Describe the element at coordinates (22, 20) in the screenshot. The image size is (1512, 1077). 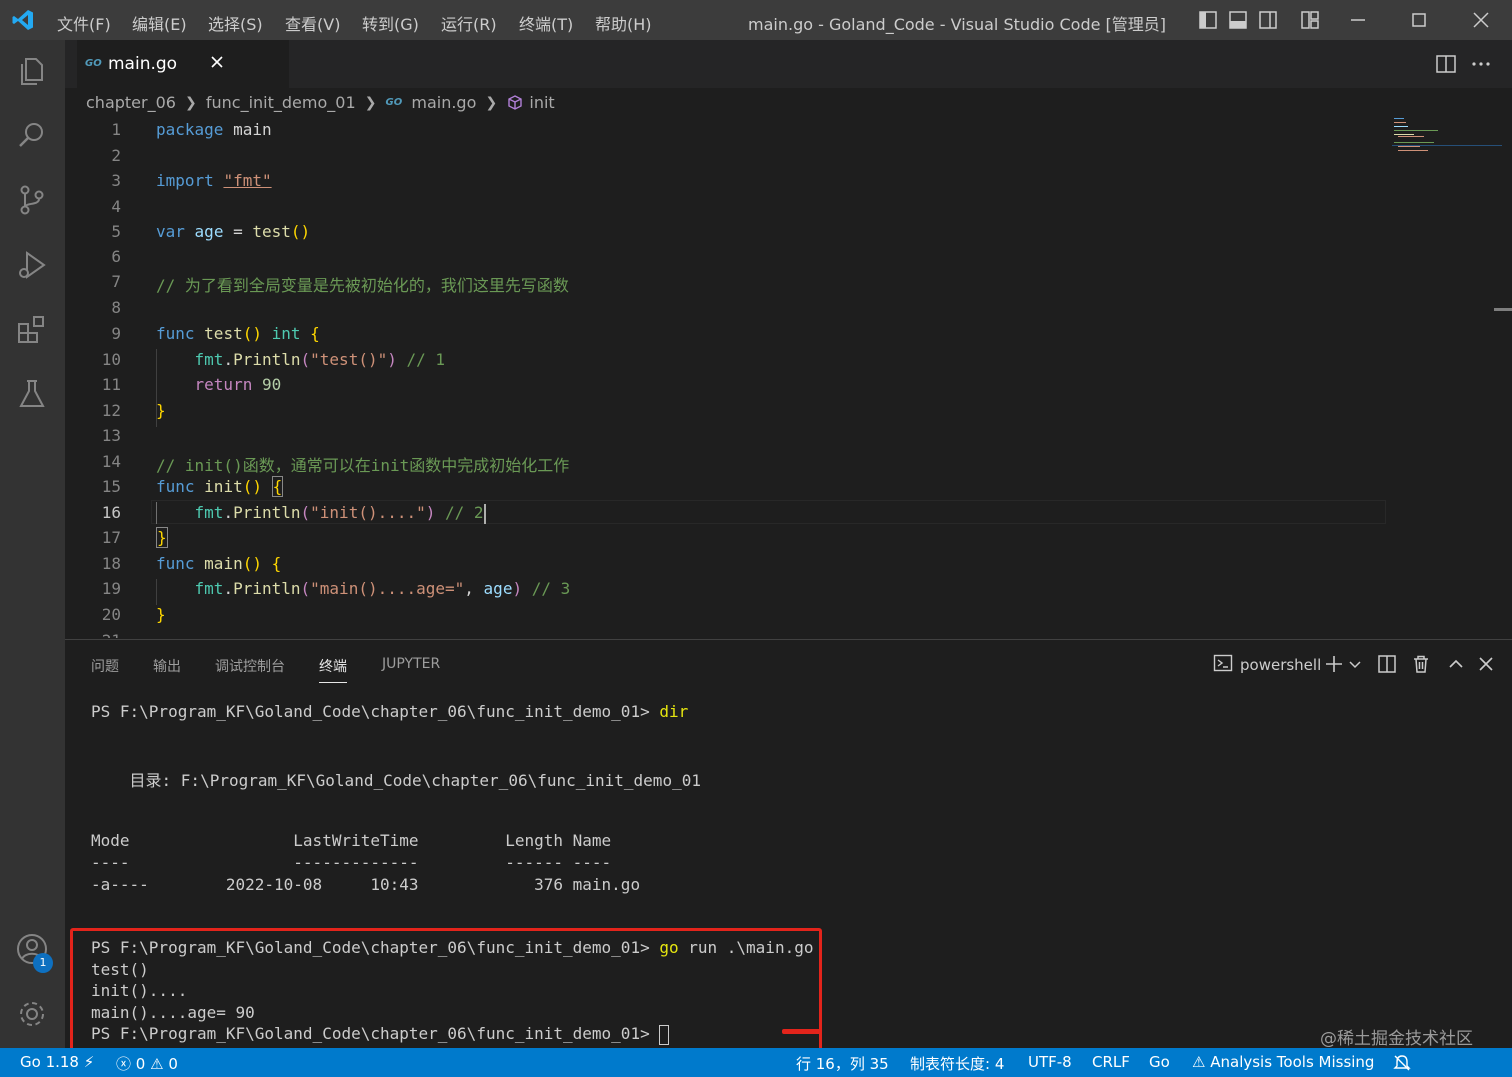
I see `vscode-logo-icon` at that location.